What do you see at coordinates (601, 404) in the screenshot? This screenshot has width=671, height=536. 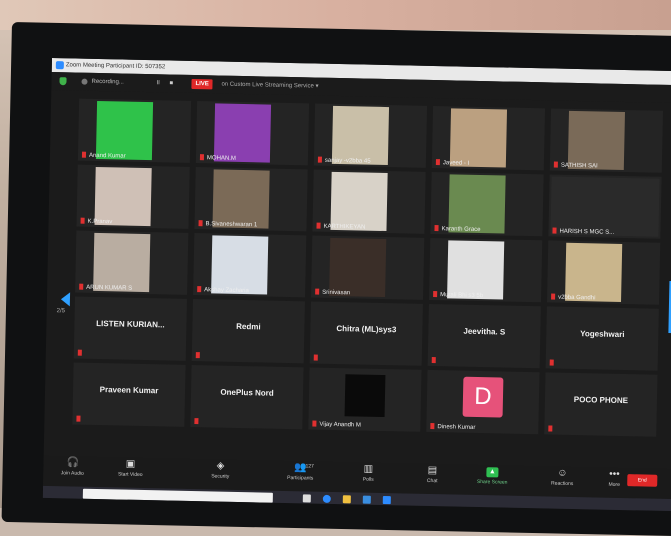 I see `participant-tile: POCO PHONE` at bounding box center [601, 404].